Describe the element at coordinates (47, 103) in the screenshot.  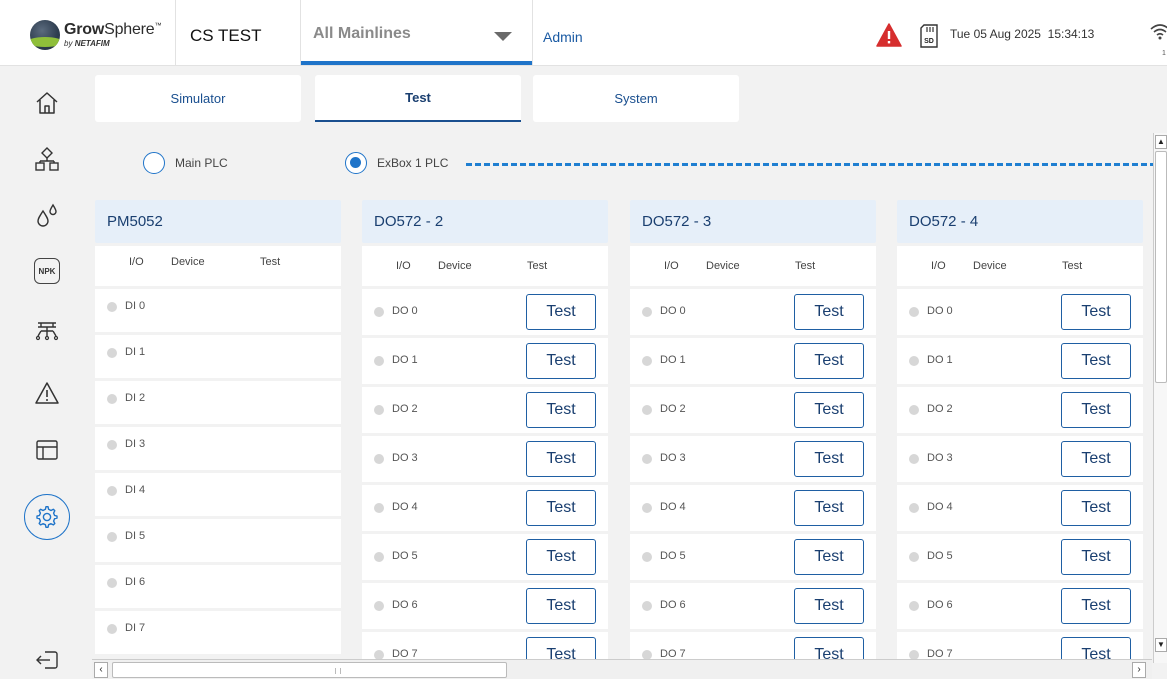
I see `sidebar-item-home` at that location.